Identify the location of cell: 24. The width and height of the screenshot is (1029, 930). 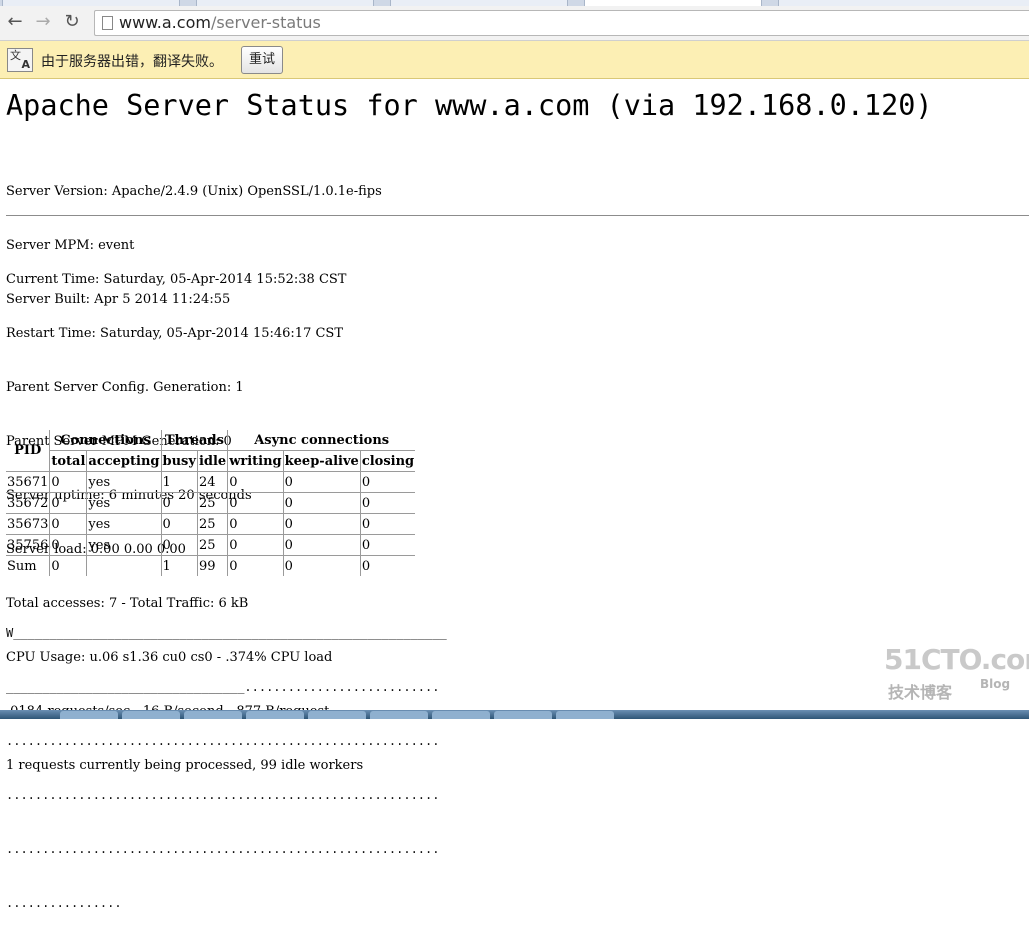
(212, 482).